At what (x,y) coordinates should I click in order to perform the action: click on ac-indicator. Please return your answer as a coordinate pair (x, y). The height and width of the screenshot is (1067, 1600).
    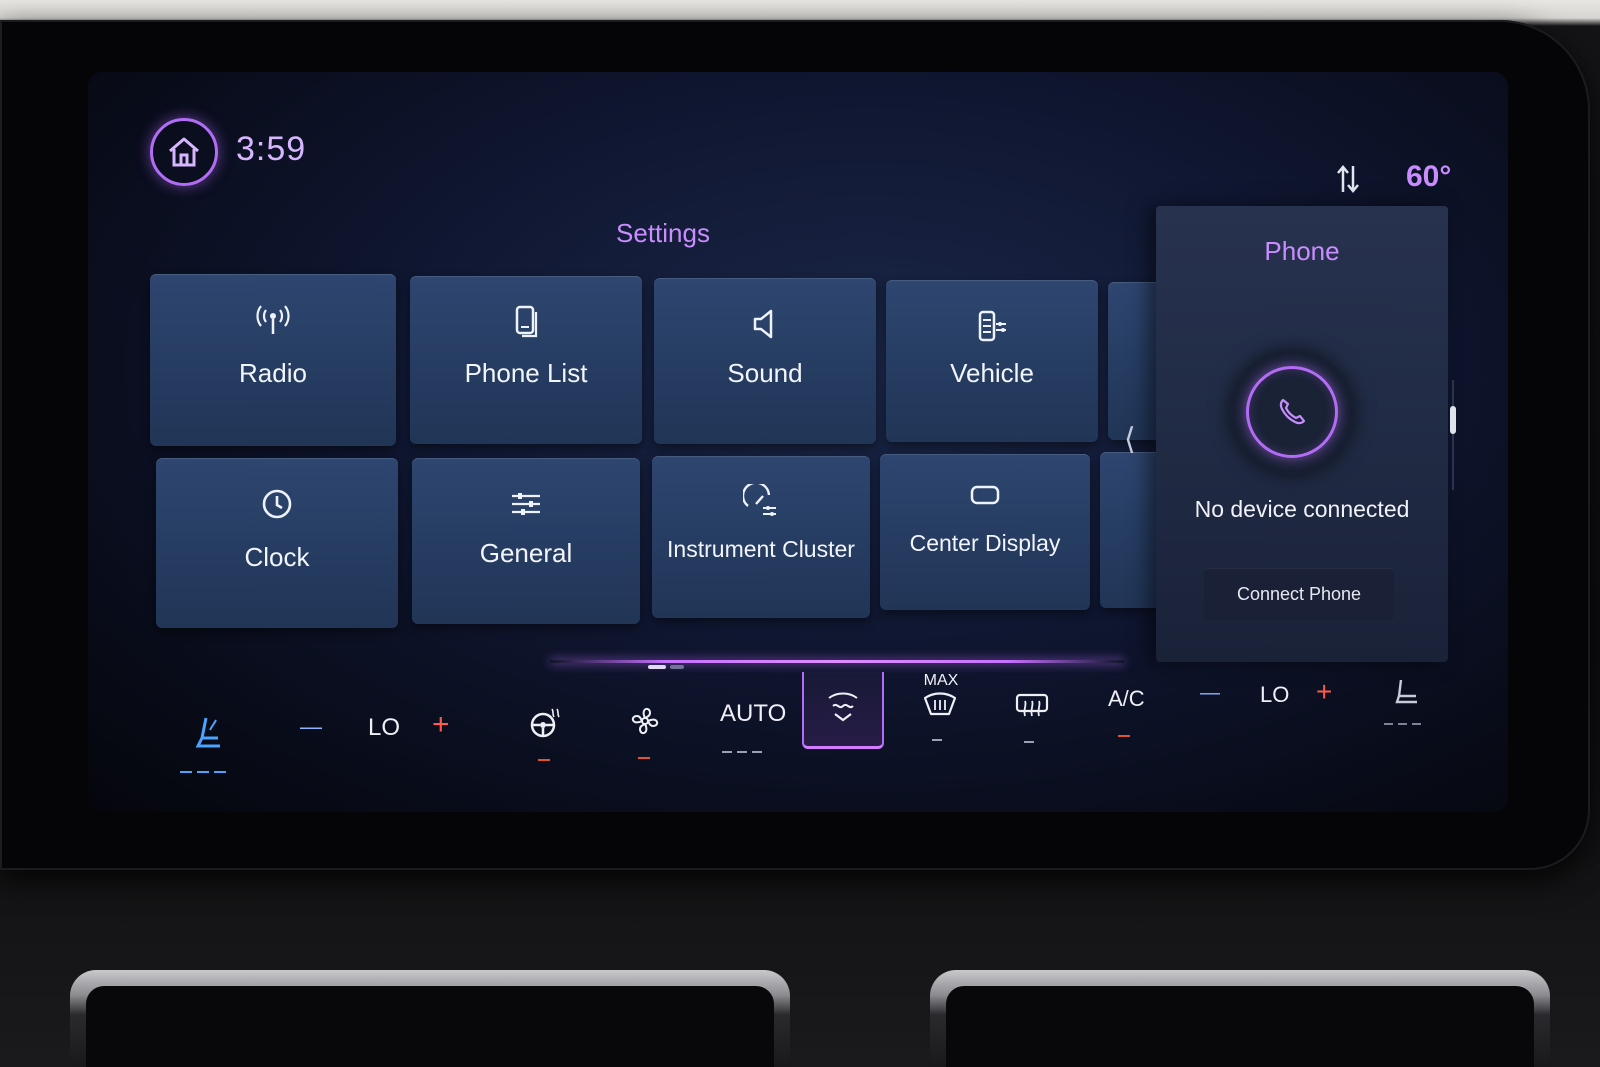
    Looking at the image, I should click on (1126, 730).